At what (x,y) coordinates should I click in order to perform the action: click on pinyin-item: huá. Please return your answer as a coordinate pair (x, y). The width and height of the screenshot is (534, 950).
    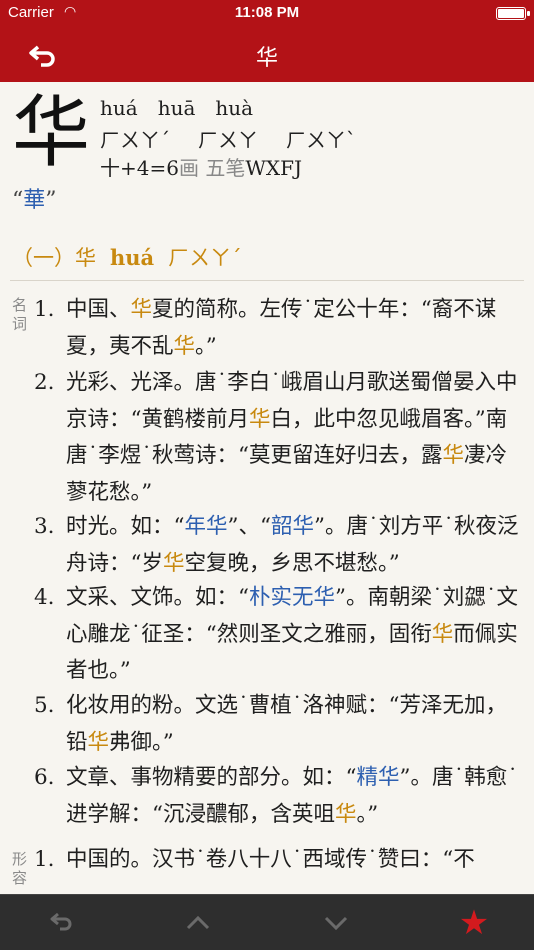
    Looking at the image, I should click on (119, 108).